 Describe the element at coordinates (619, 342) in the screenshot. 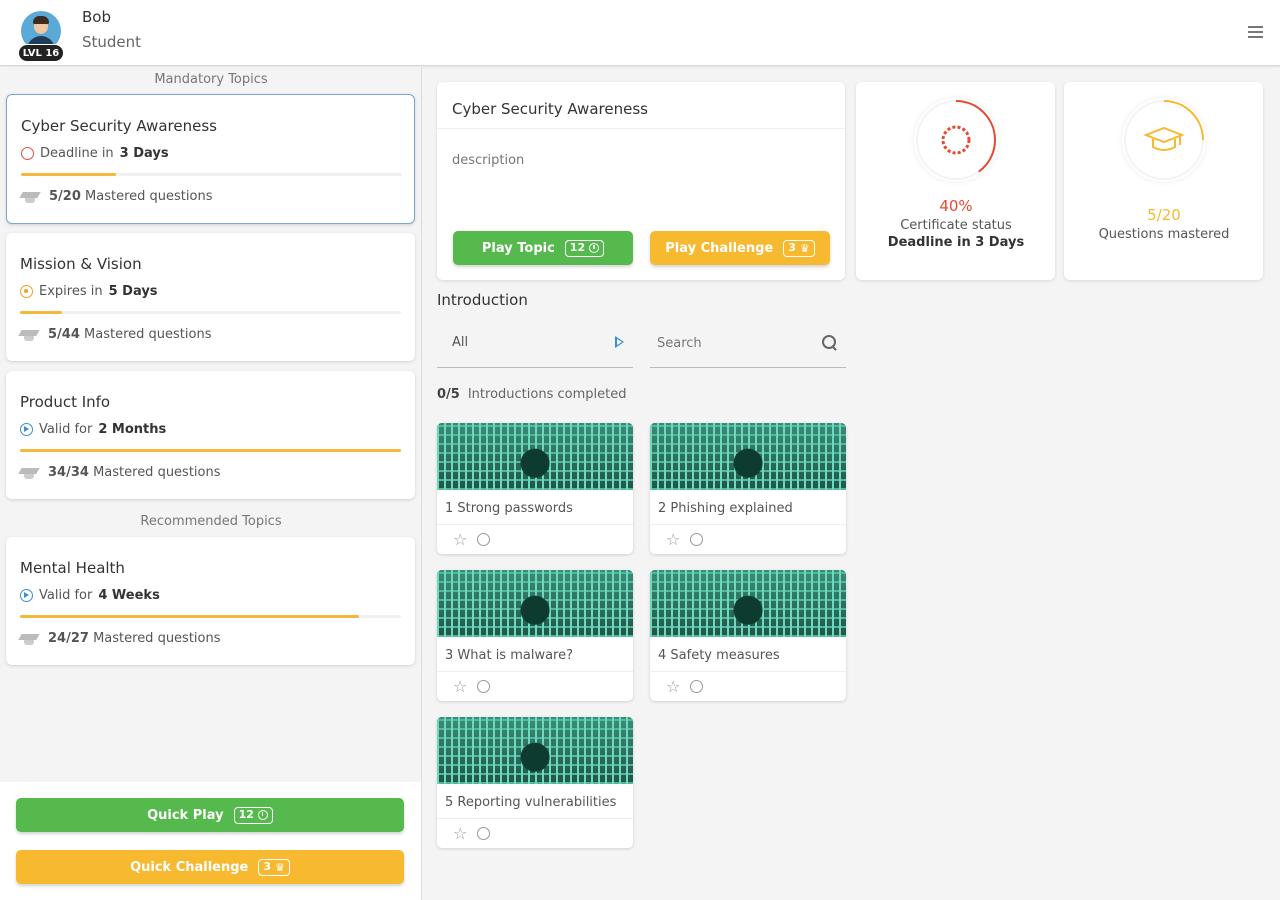

I see `dropdown-arrow-icon` at that location.